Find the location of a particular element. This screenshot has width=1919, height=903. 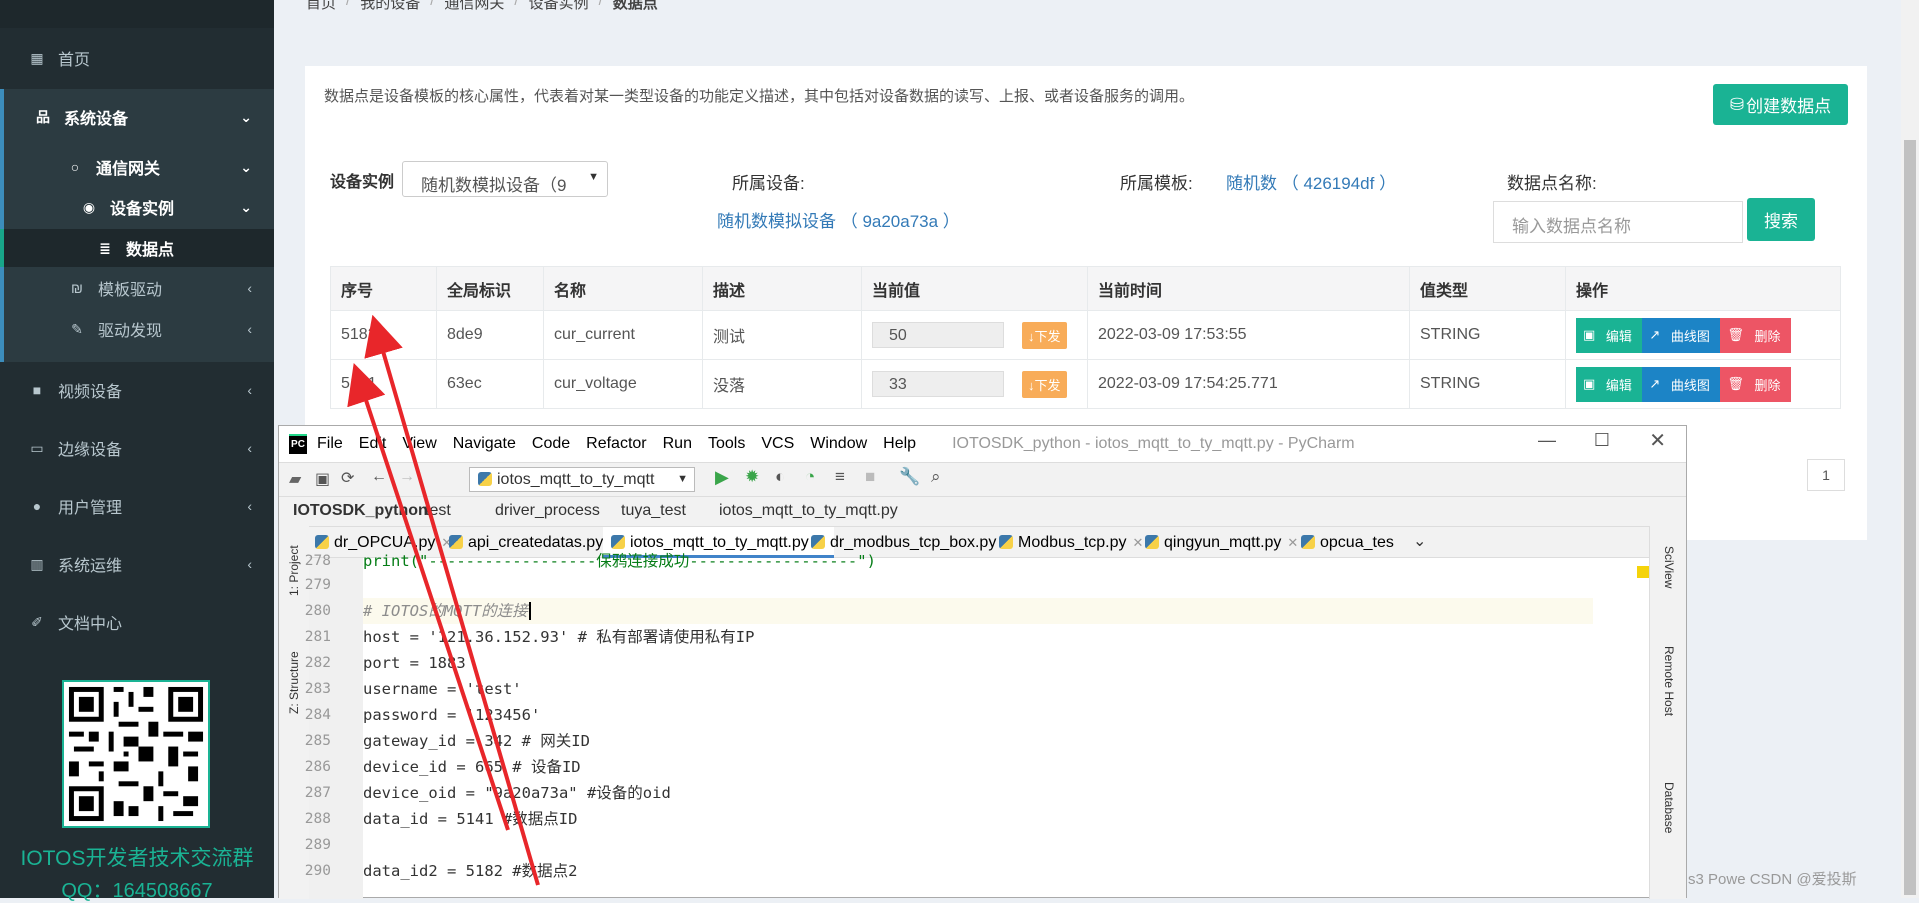

pycharm-logo-icon: PC is located at coordinates (298, 444).